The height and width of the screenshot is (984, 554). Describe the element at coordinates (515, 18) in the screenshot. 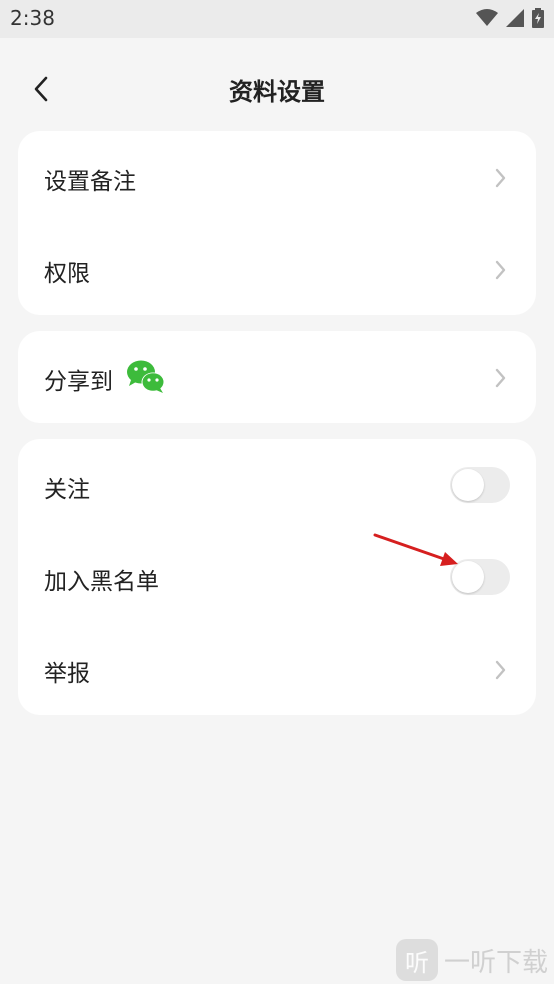

I see `signal-icon` at that location.